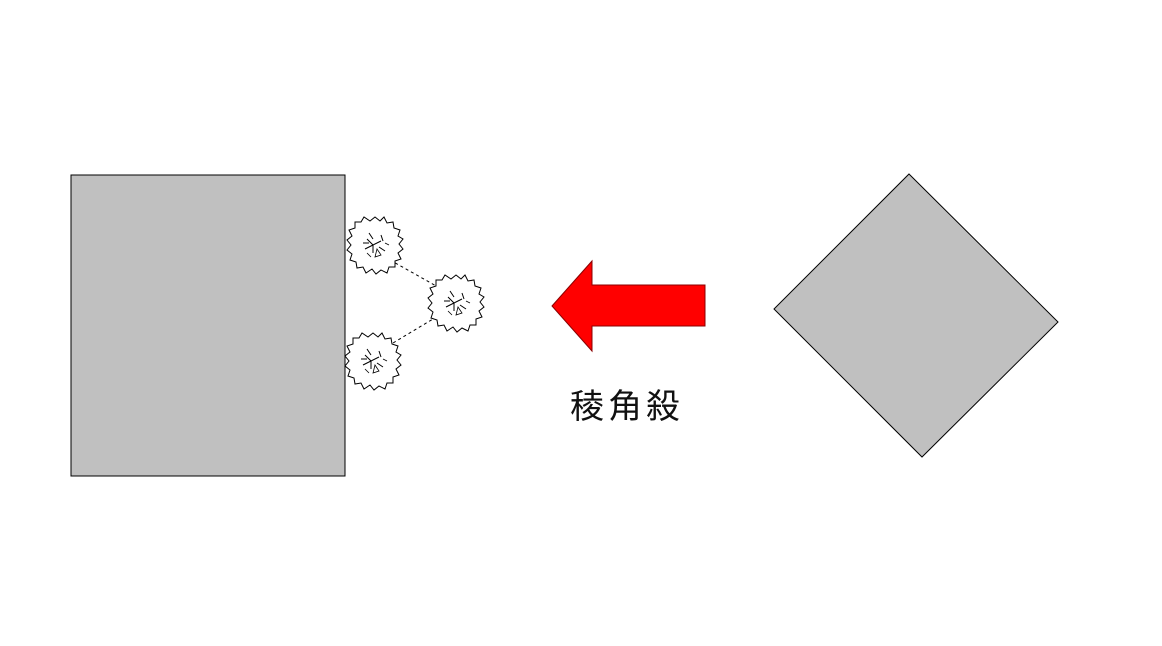  Describe the element at coordinates (208, 325) in the screenshot. I see `square-building` at that location.